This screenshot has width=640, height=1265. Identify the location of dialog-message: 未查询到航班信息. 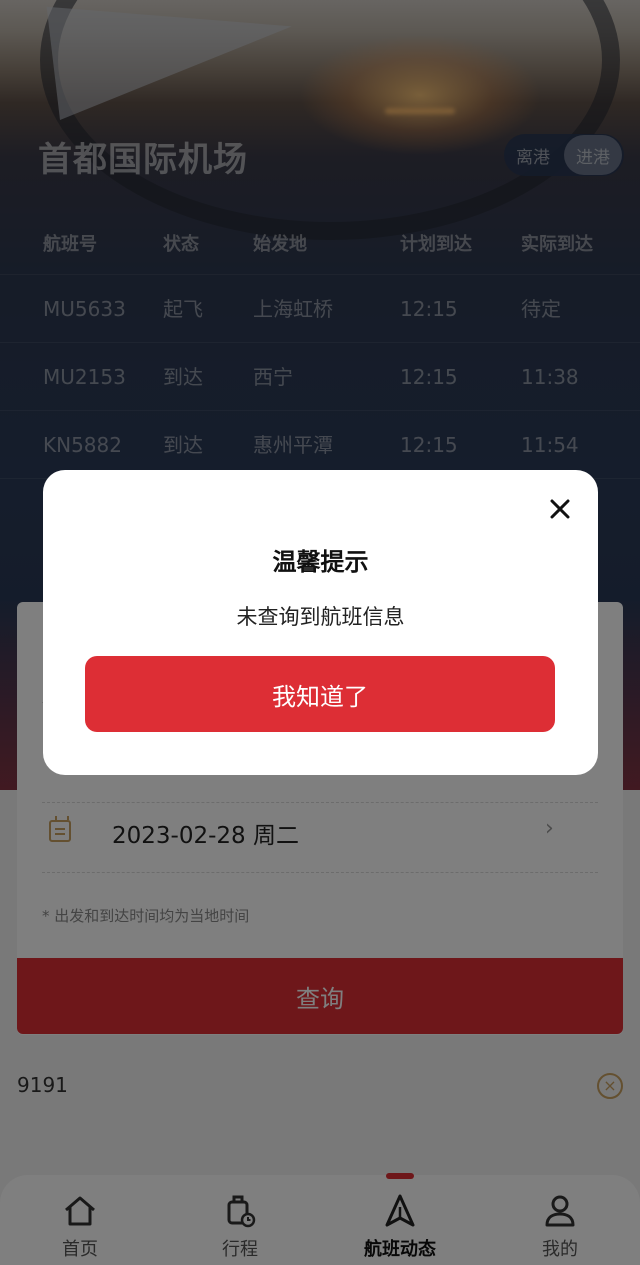
(320, 617).